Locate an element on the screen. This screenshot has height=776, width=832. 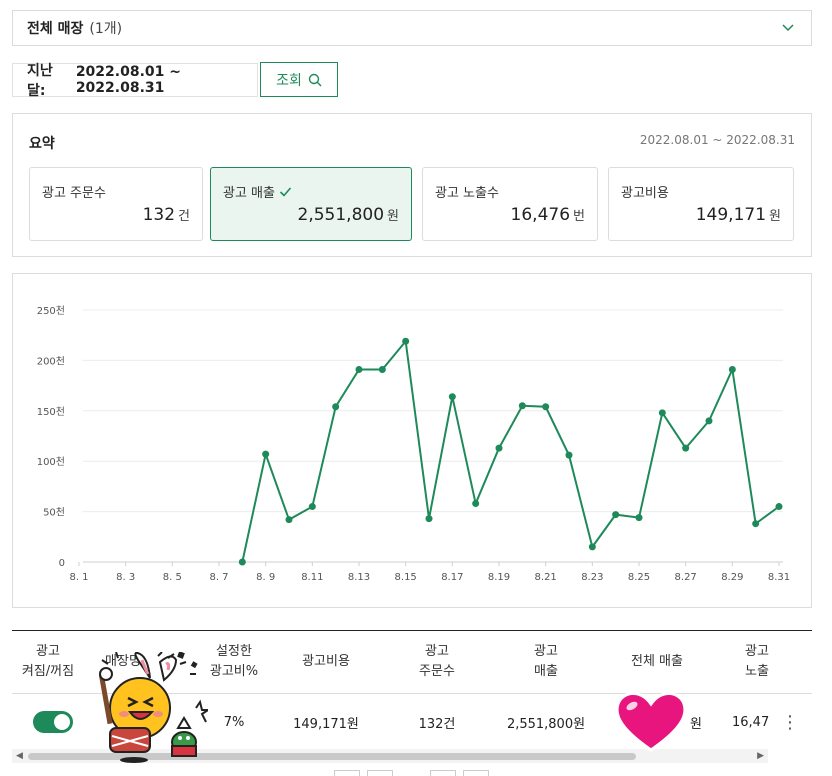
y-tick-label: 0 is located at coordinates (62, 563).